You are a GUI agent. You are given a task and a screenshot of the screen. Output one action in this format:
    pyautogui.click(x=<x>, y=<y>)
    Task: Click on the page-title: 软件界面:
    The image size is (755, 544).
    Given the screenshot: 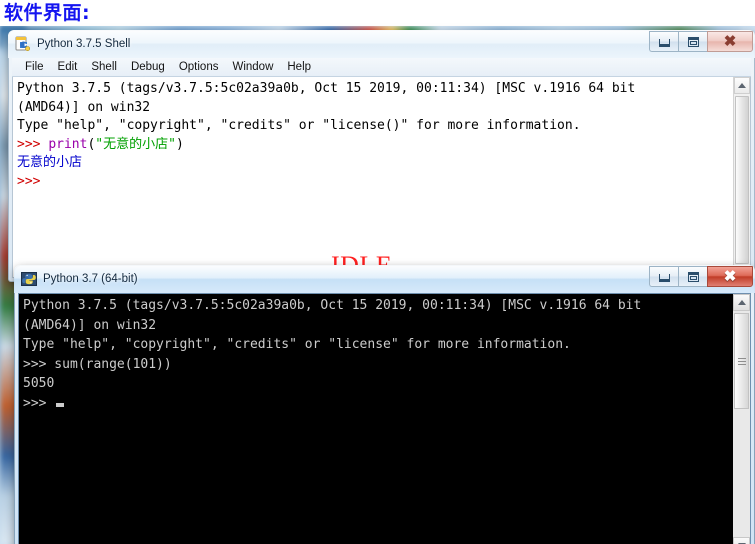 What is the action you would take?
    pyautogui.click(x=47, y=13)
    